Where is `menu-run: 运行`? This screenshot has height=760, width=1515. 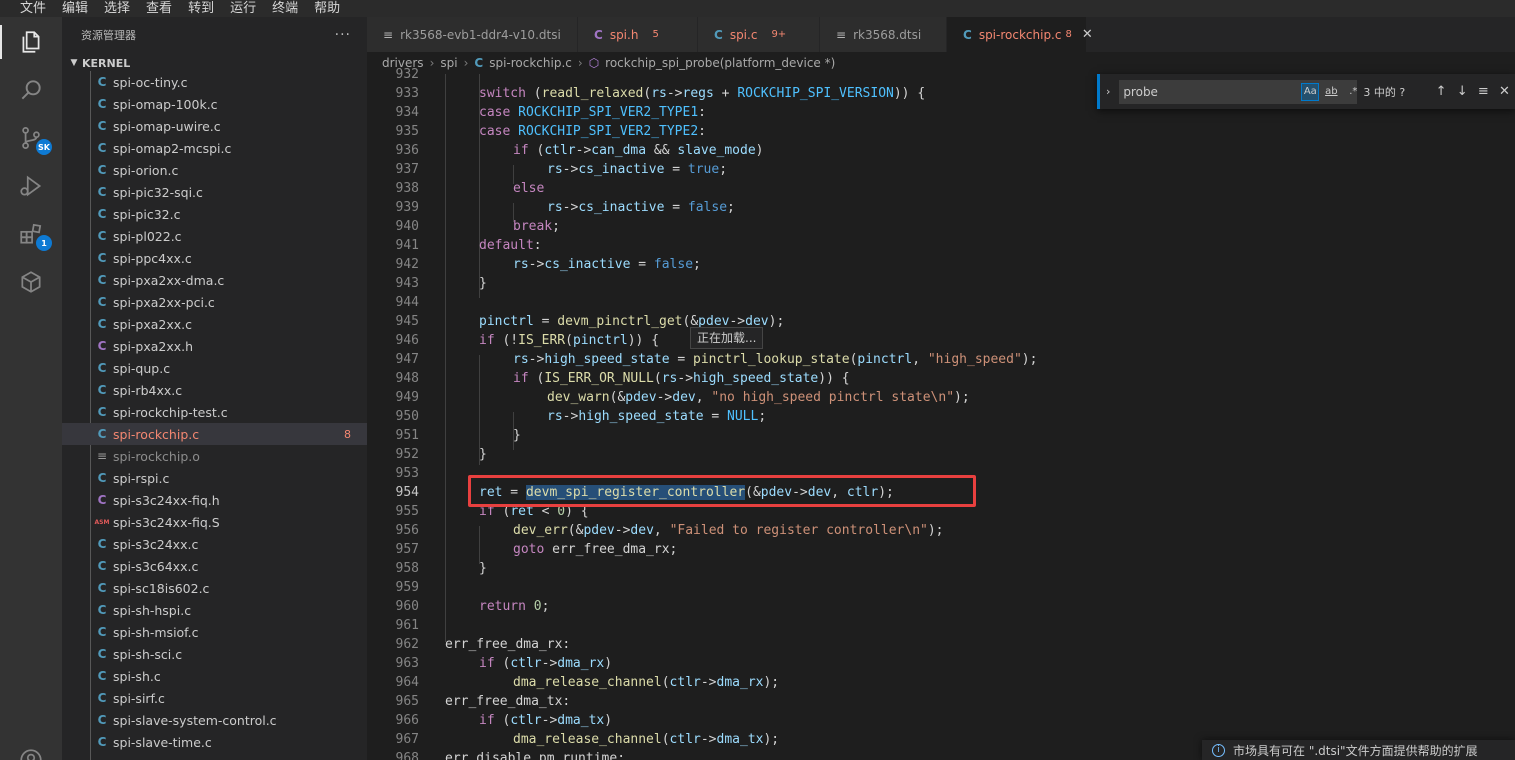
menu-run: 运行 is located at coordinates (243, 8).